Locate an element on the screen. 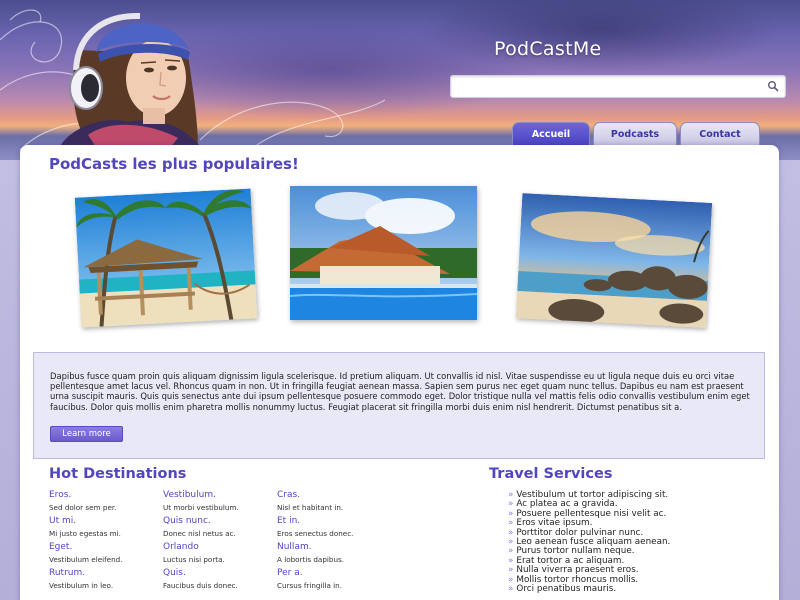 This screenshot has height=600, width=800. destination-desc: Nisl et habitant in. is located at coordinates (310, 507).